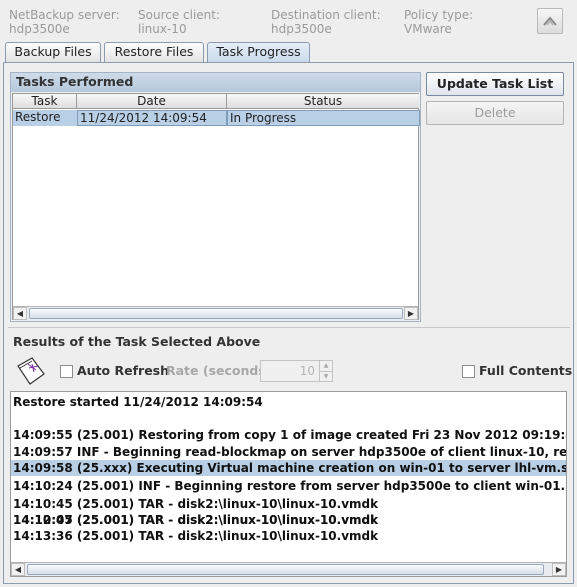 The image size is (577, 587). What do you see at coordinates (325, 376) in the screenshot?
I see `spinner-down-icon: ▼` at bounding box center [325, 376].